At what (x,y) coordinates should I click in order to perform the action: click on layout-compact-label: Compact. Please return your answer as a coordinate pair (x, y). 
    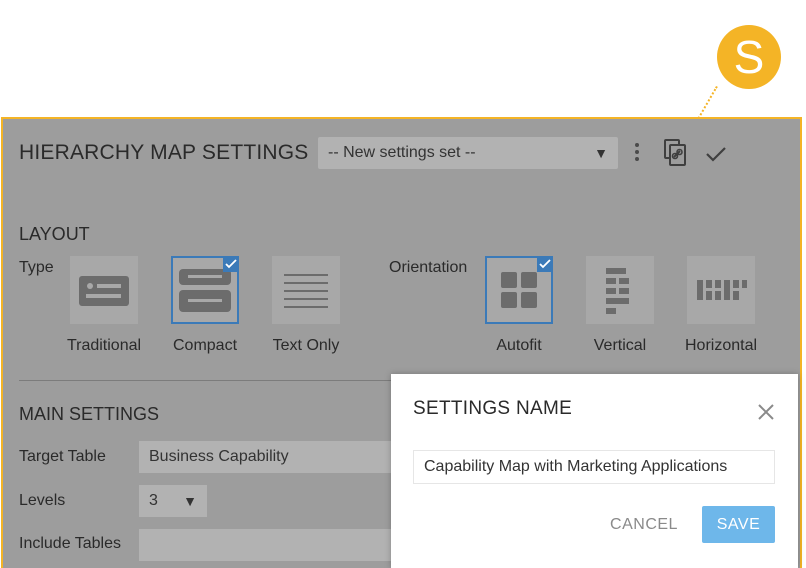
    Looking at the image, I should click on (205, 345).